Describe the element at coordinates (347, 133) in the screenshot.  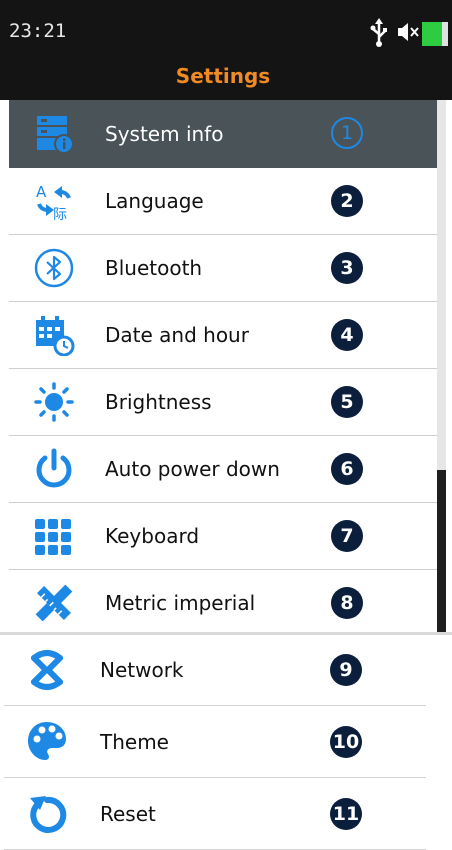
I see `menu-number: 1` at that location.